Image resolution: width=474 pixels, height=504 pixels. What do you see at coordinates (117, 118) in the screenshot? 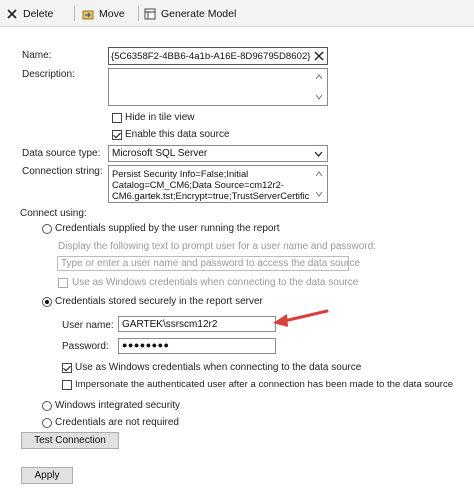
I see `hide-checkbox` at bounding box center [117, 118].